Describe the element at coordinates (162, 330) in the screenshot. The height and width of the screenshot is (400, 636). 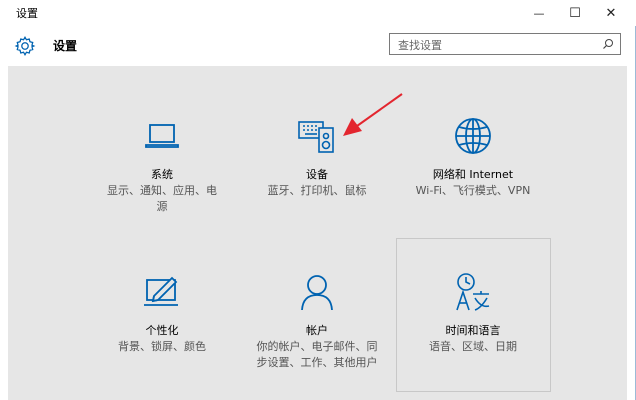
I see `tile-personalization-label: 个性化` at that location.